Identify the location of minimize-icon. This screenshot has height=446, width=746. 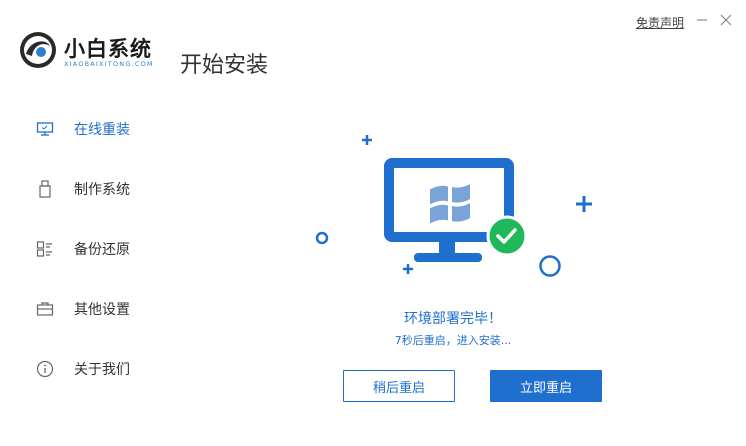
(702, 20).